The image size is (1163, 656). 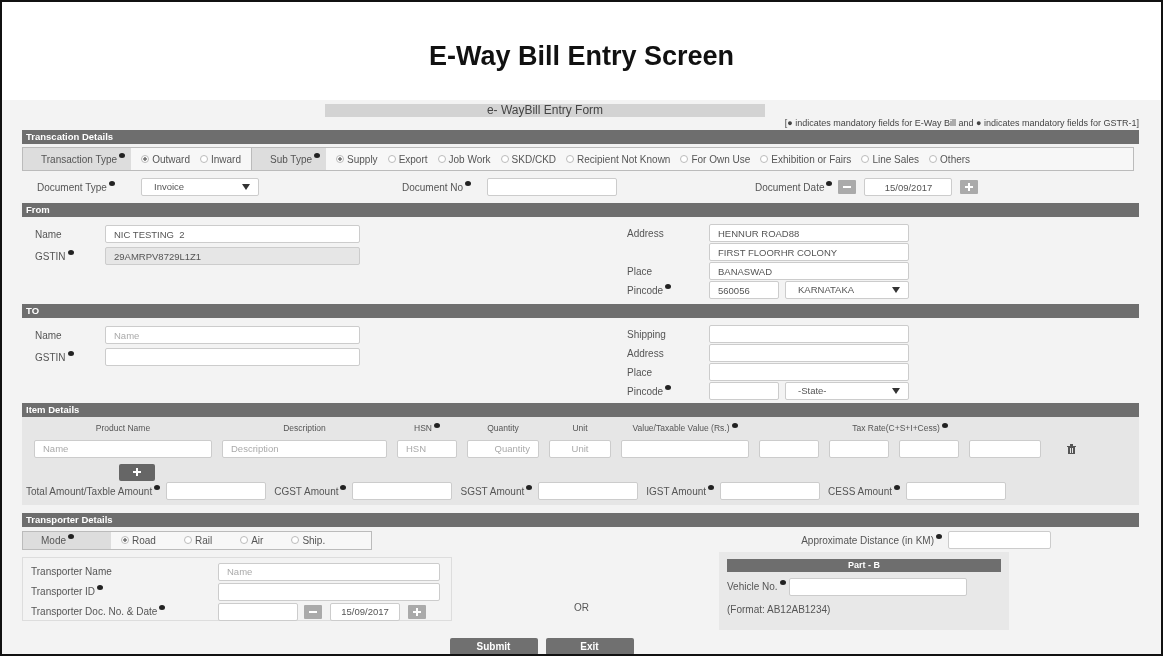 I want to click on text-field: 560056, so click(x=744, y=290).